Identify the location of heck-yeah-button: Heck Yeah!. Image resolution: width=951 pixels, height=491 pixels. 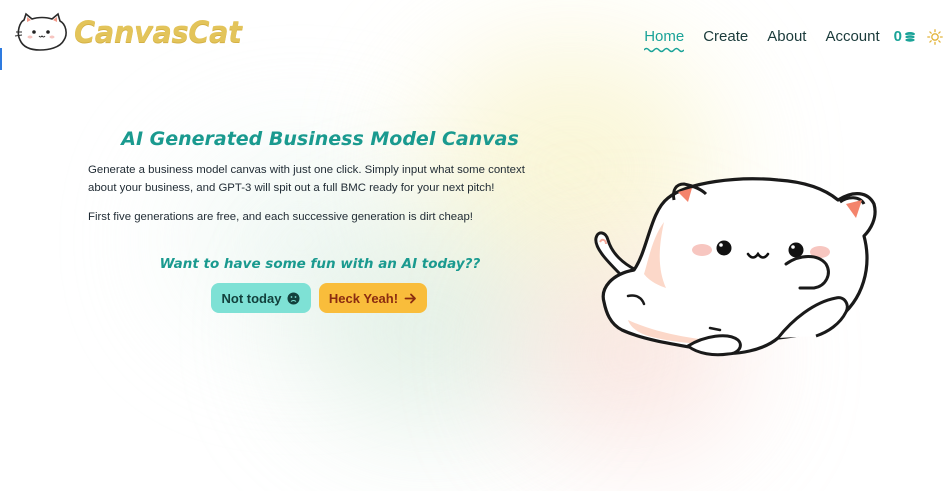
(373, 298).